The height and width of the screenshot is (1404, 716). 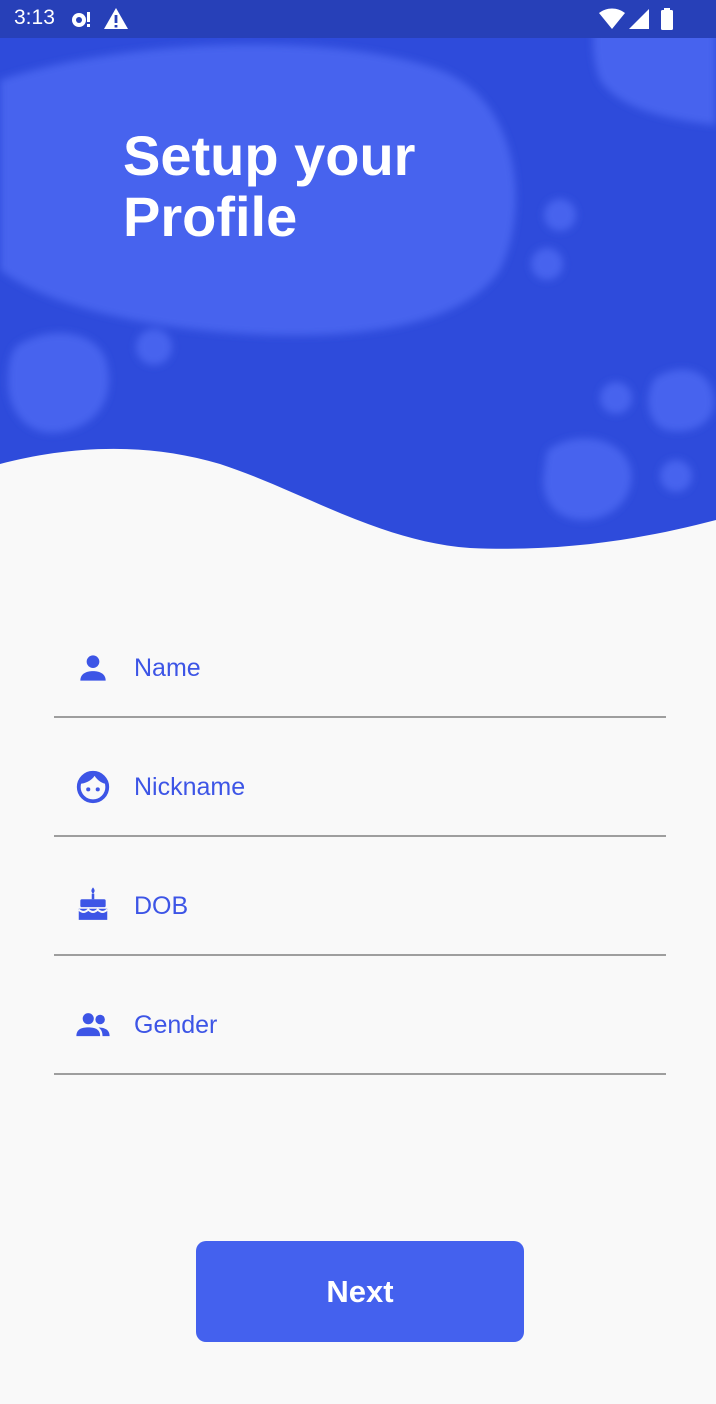 What do you see at coordinates (394, 787) in the screenshot?
I see `nickname-input` at bounding box center [394, 787].